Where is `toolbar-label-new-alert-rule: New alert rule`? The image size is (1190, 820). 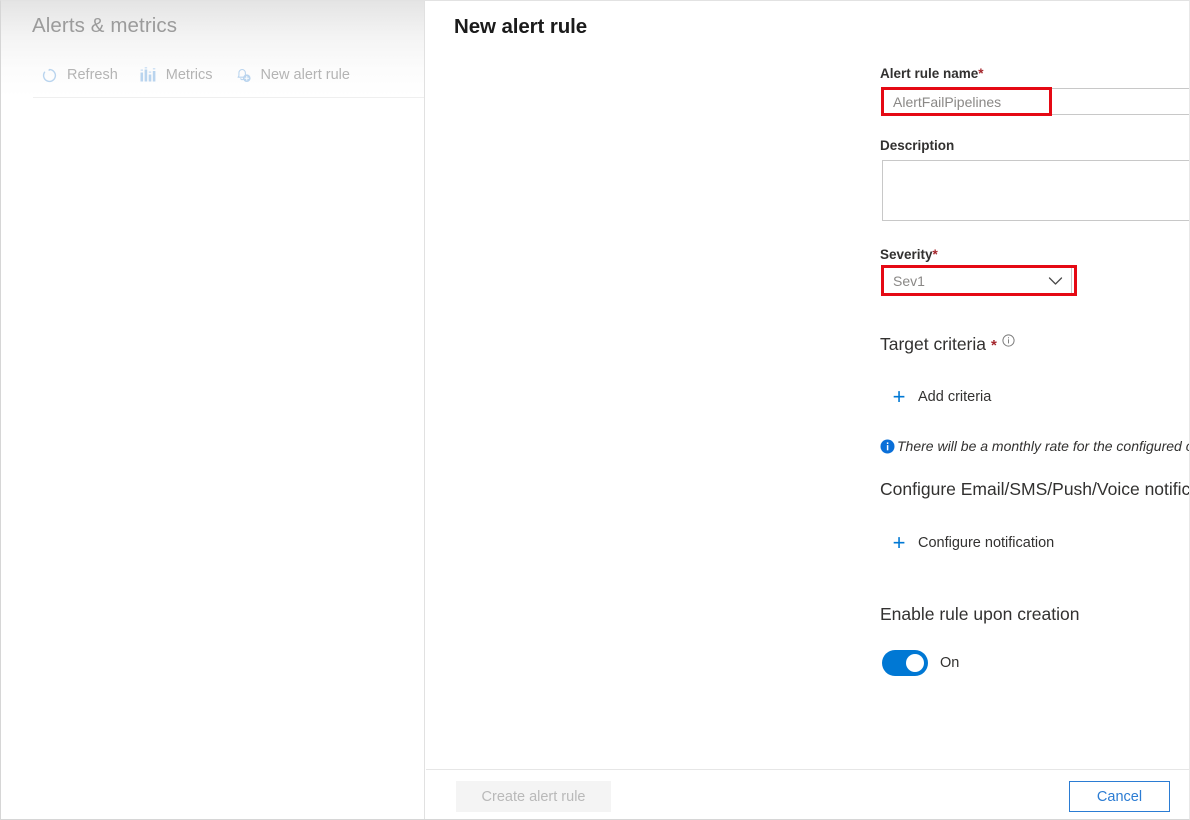
toolbar-label-new-alert-rule: New alert rule is located at coordinates (305, 75).